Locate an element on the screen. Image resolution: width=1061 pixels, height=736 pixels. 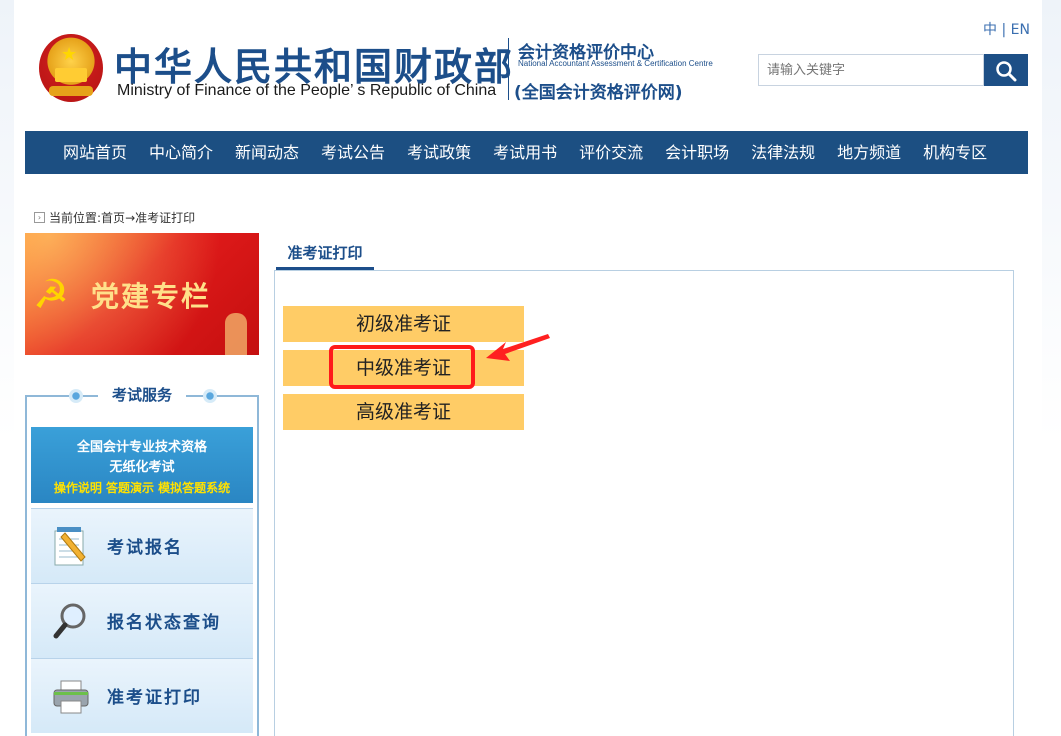
nav-home: 网站首页 is located at coordinates (95, 152).